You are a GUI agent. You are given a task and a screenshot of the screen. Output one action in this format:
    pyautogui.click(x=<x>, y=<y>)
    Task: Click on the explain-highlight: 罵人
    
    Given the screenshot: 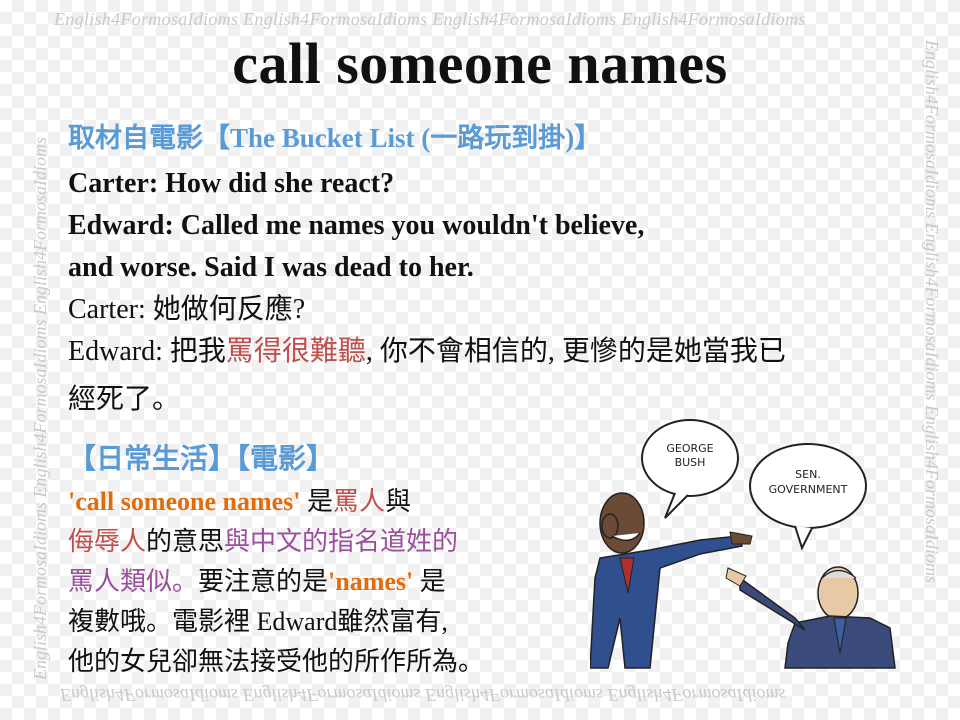 What is the action you would take?
    pyautogui.click(x=359, y=501)
    